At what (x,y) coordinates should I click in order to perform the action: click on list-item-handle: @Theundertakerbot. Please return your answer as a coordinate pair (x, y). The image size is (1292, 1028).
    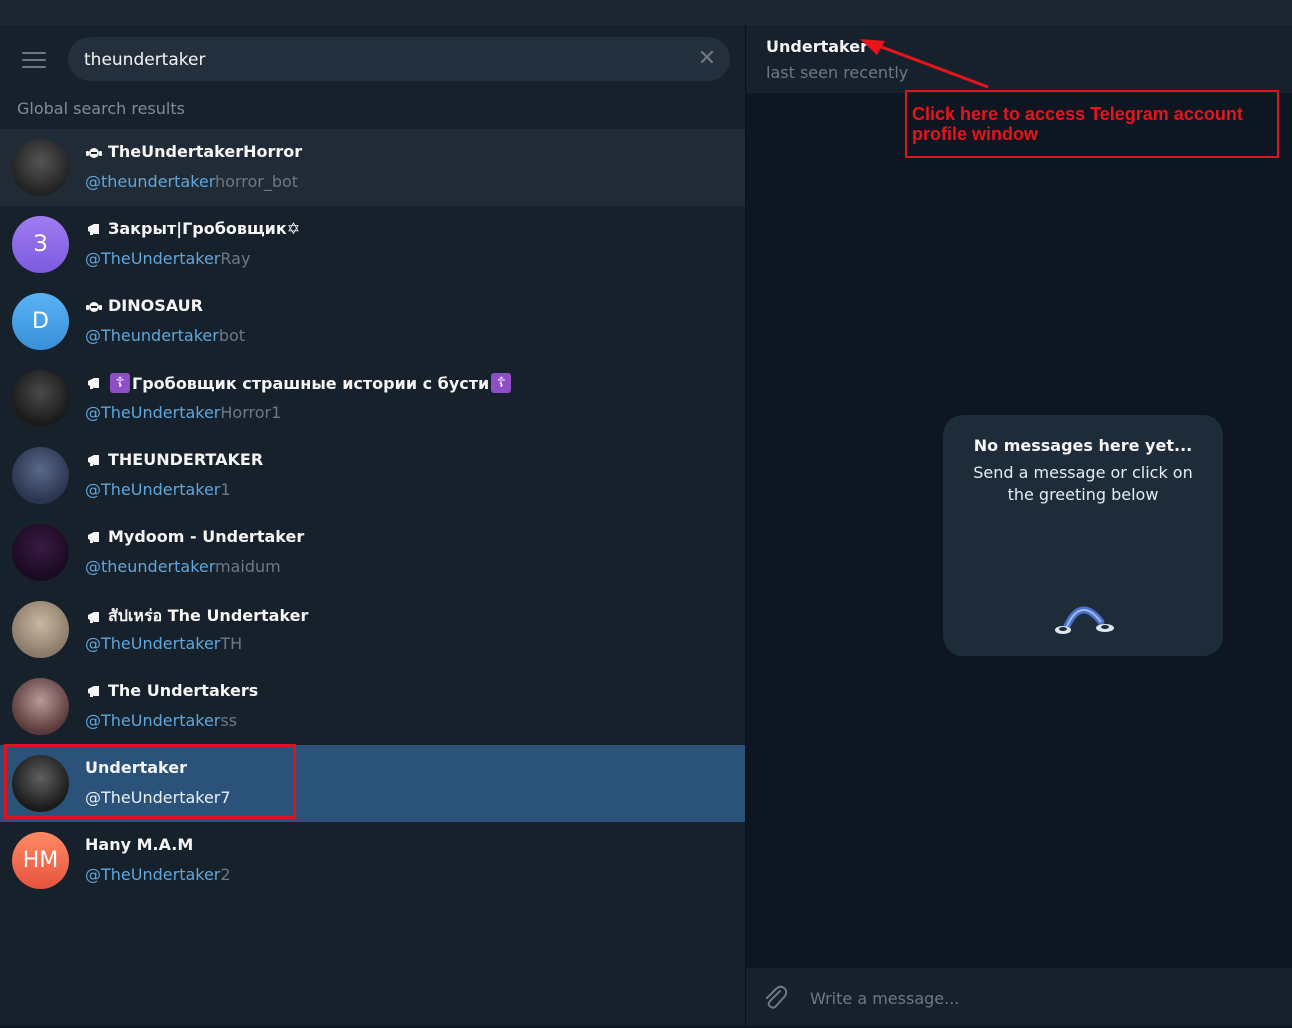
    Looking at the image, I should click on (165, 335).